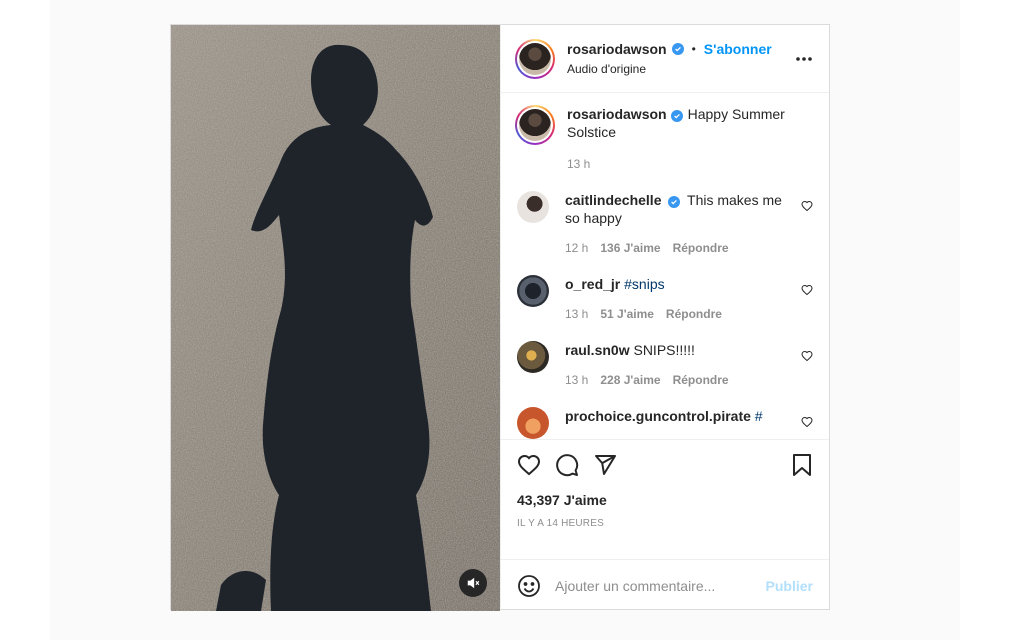 This screenshot has height=640, width=1024. I want to click on comment-username: prochoice.guncontrol.pirate, so click(658, 416).